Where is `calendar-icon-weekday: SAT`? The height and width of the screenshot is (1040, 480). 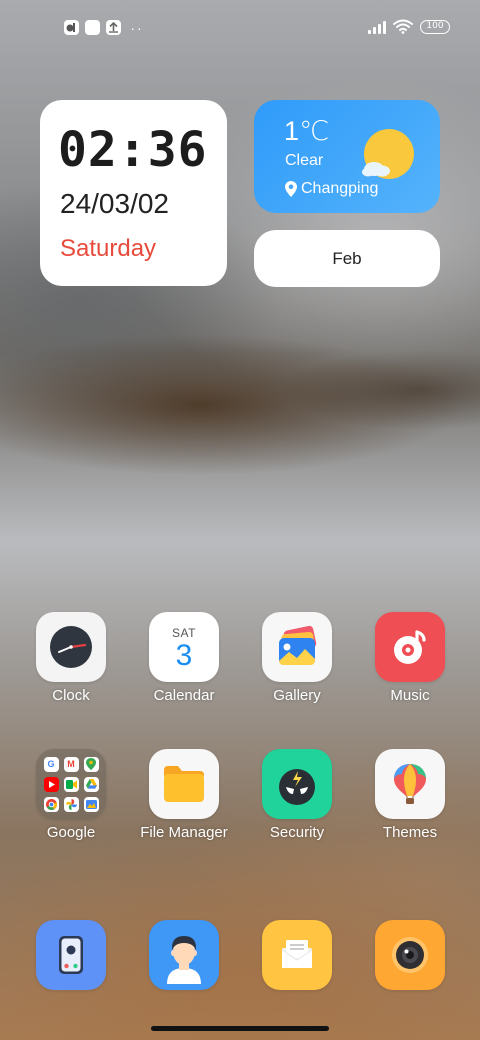 calendar-icon-weekday: SAT is located at coordinates (184, 633).